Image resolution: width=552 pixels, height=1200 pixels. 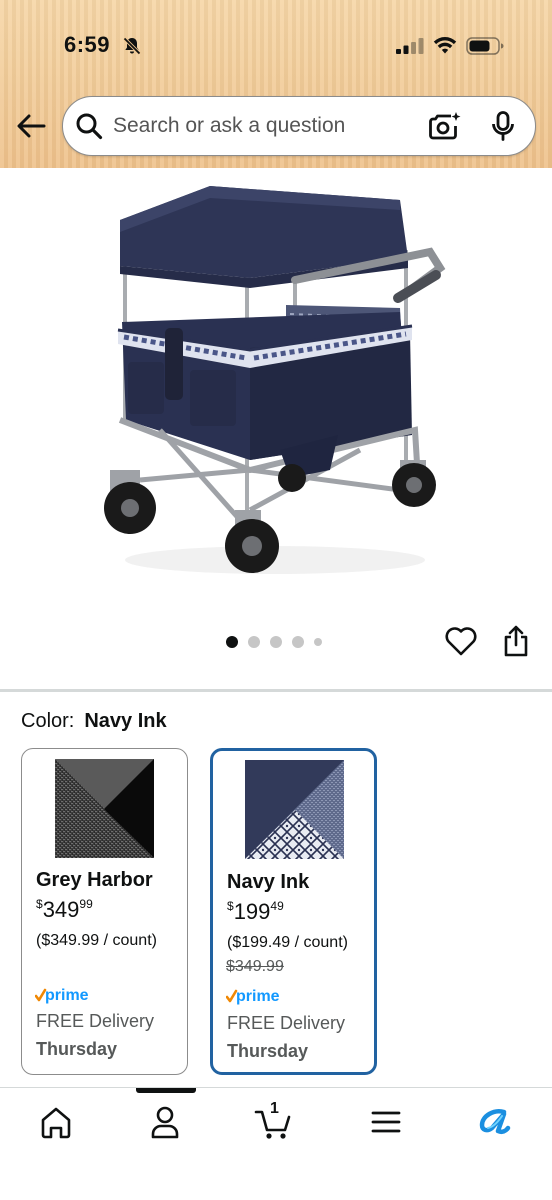 I want to click on option-name: Grey Harbor, so click(x=94, y=880).